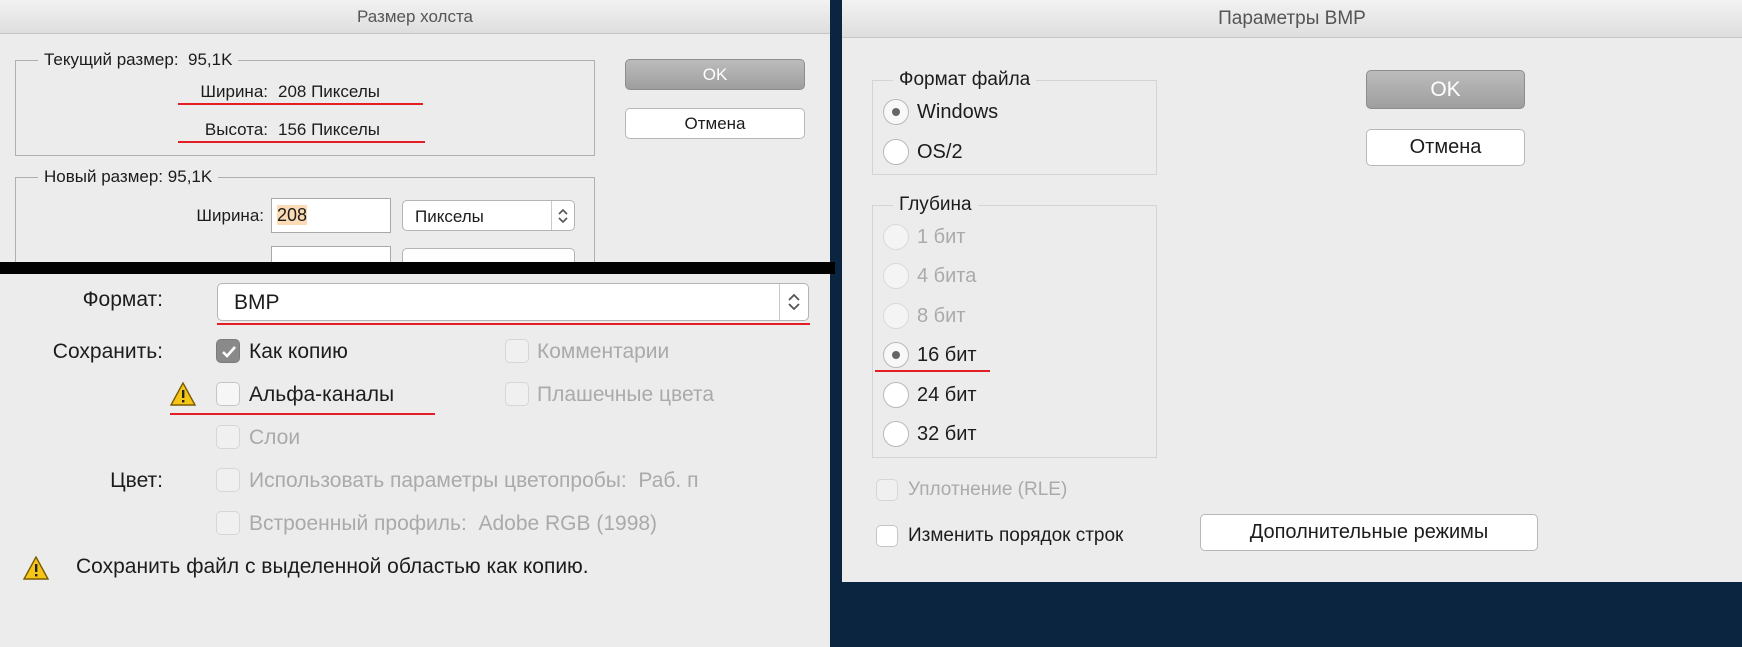  What do you see at coordinates (1014, 127) in the screenshot?
I see `file-format-group` at bounding box center [1014, 127].